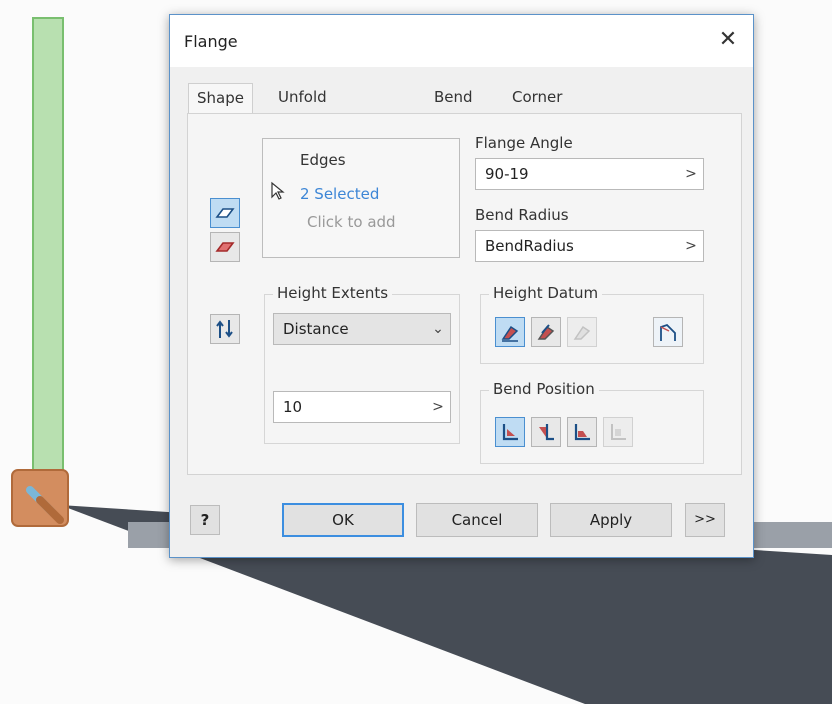  I want to click on bend-position-label: Bend Position, so click(544, 389).